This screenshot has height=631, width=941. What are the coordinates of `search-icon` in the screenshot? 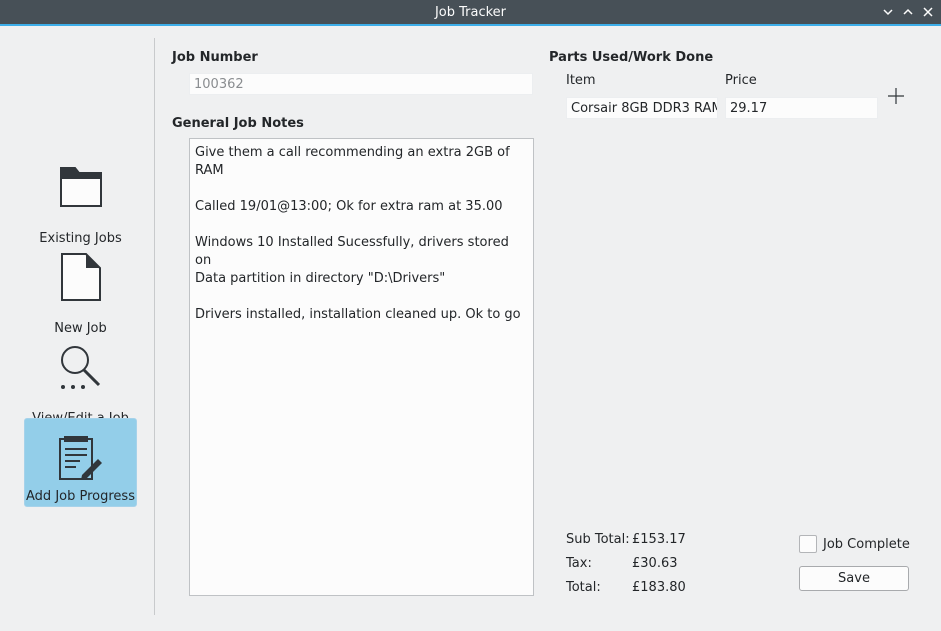 It's located at (80, 367).